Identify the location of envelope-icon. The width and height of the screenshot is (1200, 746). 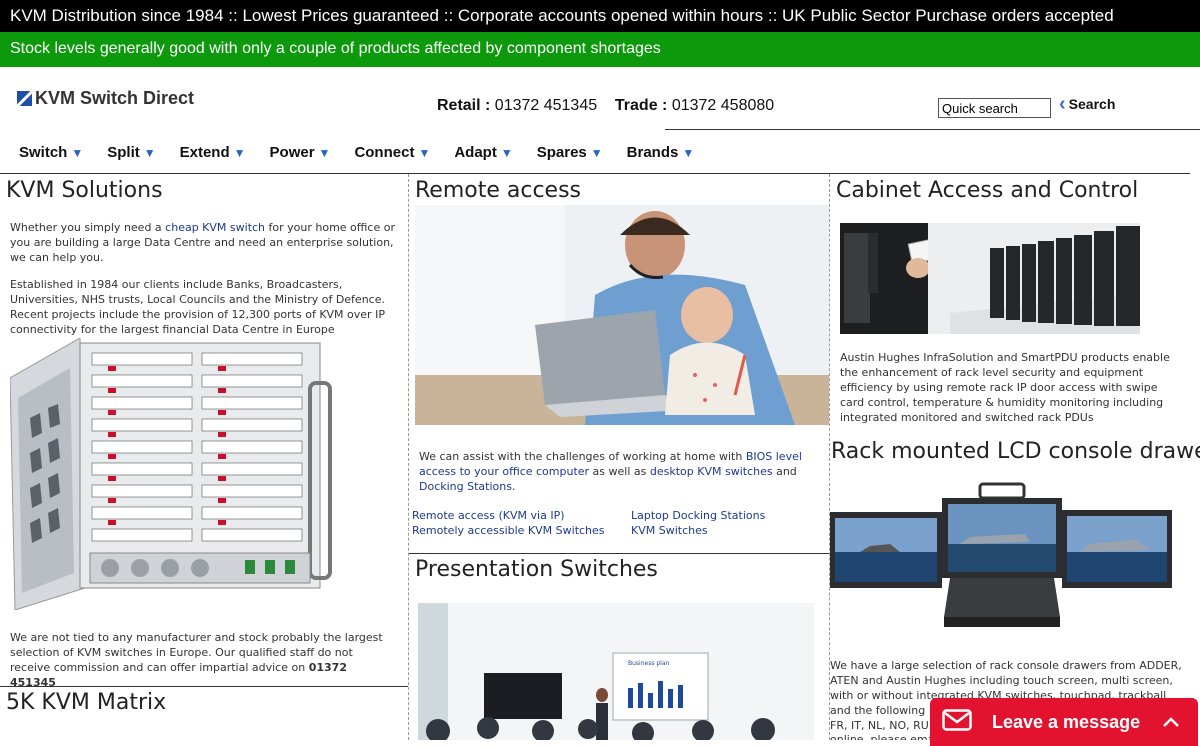
(957, 722).